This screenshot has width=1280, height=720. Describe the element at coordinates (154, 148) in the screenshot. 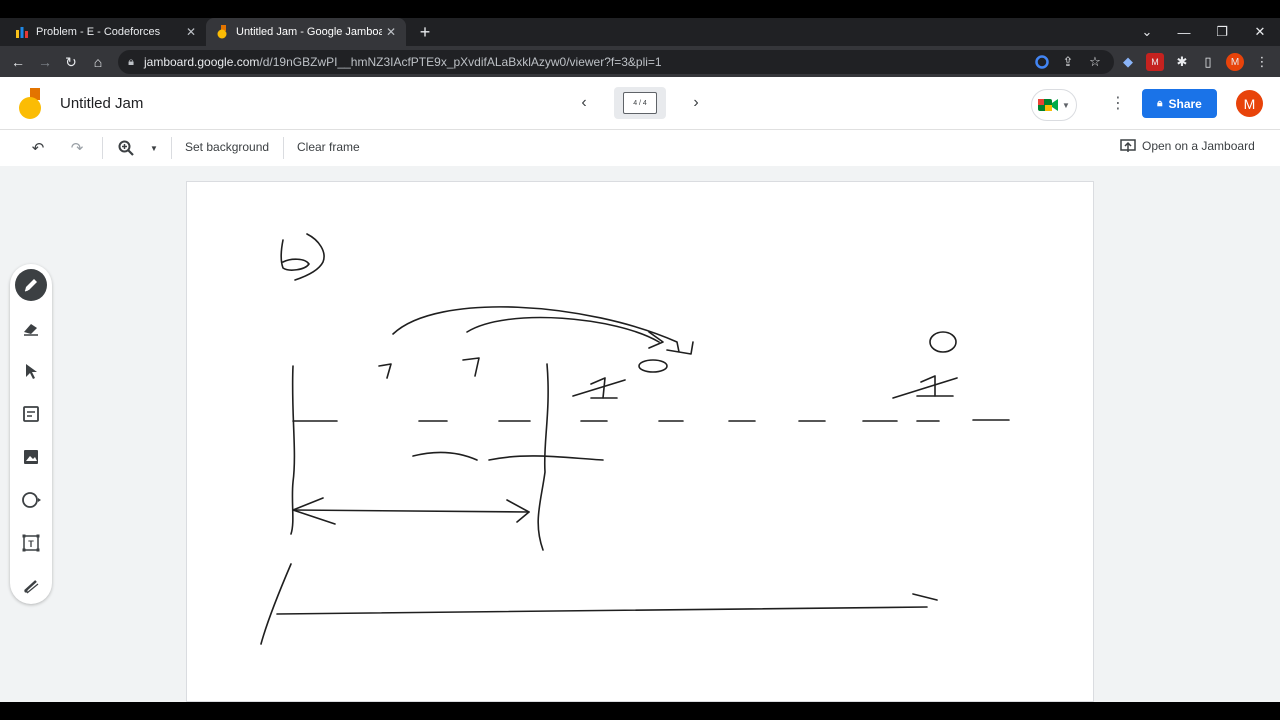

I see `zoom-dropdown-icon: ▼` at that location.